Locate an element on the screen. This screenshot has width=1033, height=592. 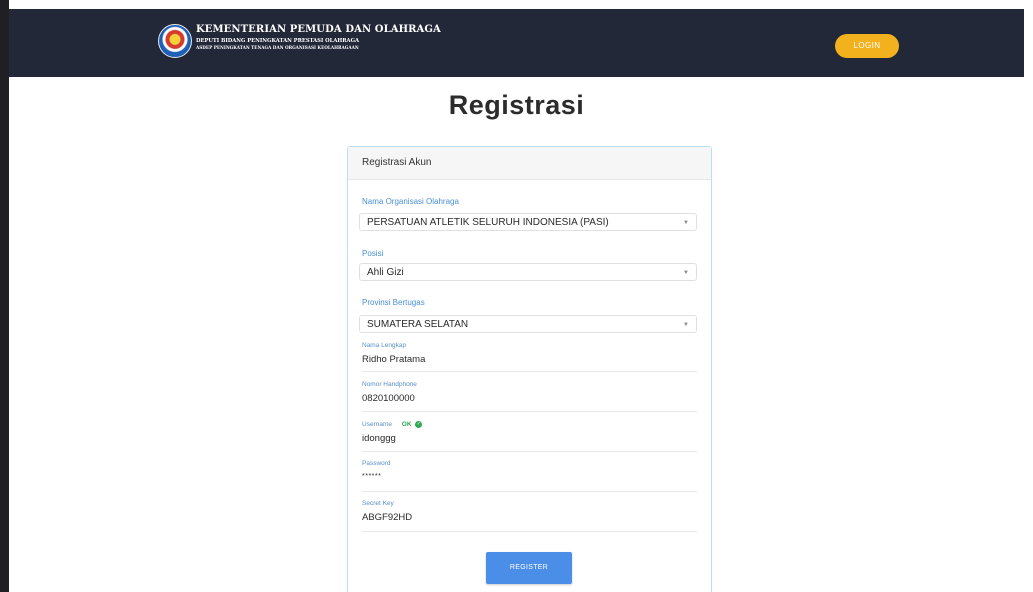
nama-input: Ridho Pratama is located at coordinates (393, 359).